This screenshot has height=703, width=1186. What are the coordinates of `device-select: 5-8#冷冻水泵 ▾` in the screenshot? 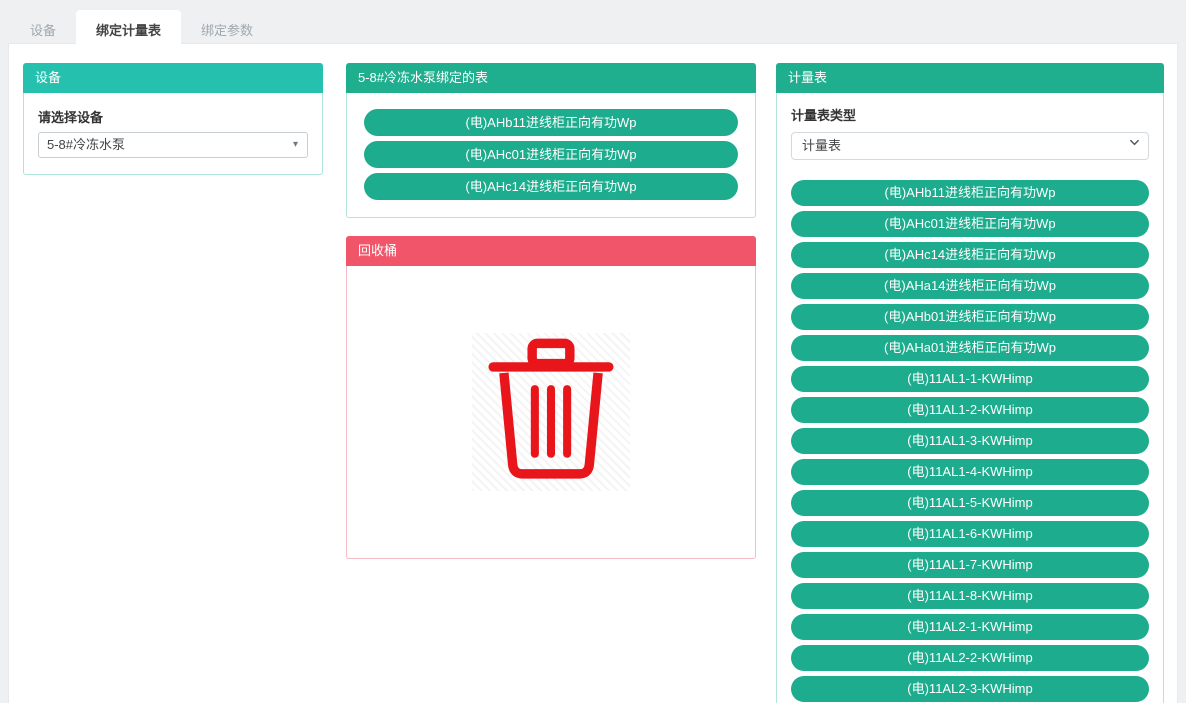 It's located at (173, 145).